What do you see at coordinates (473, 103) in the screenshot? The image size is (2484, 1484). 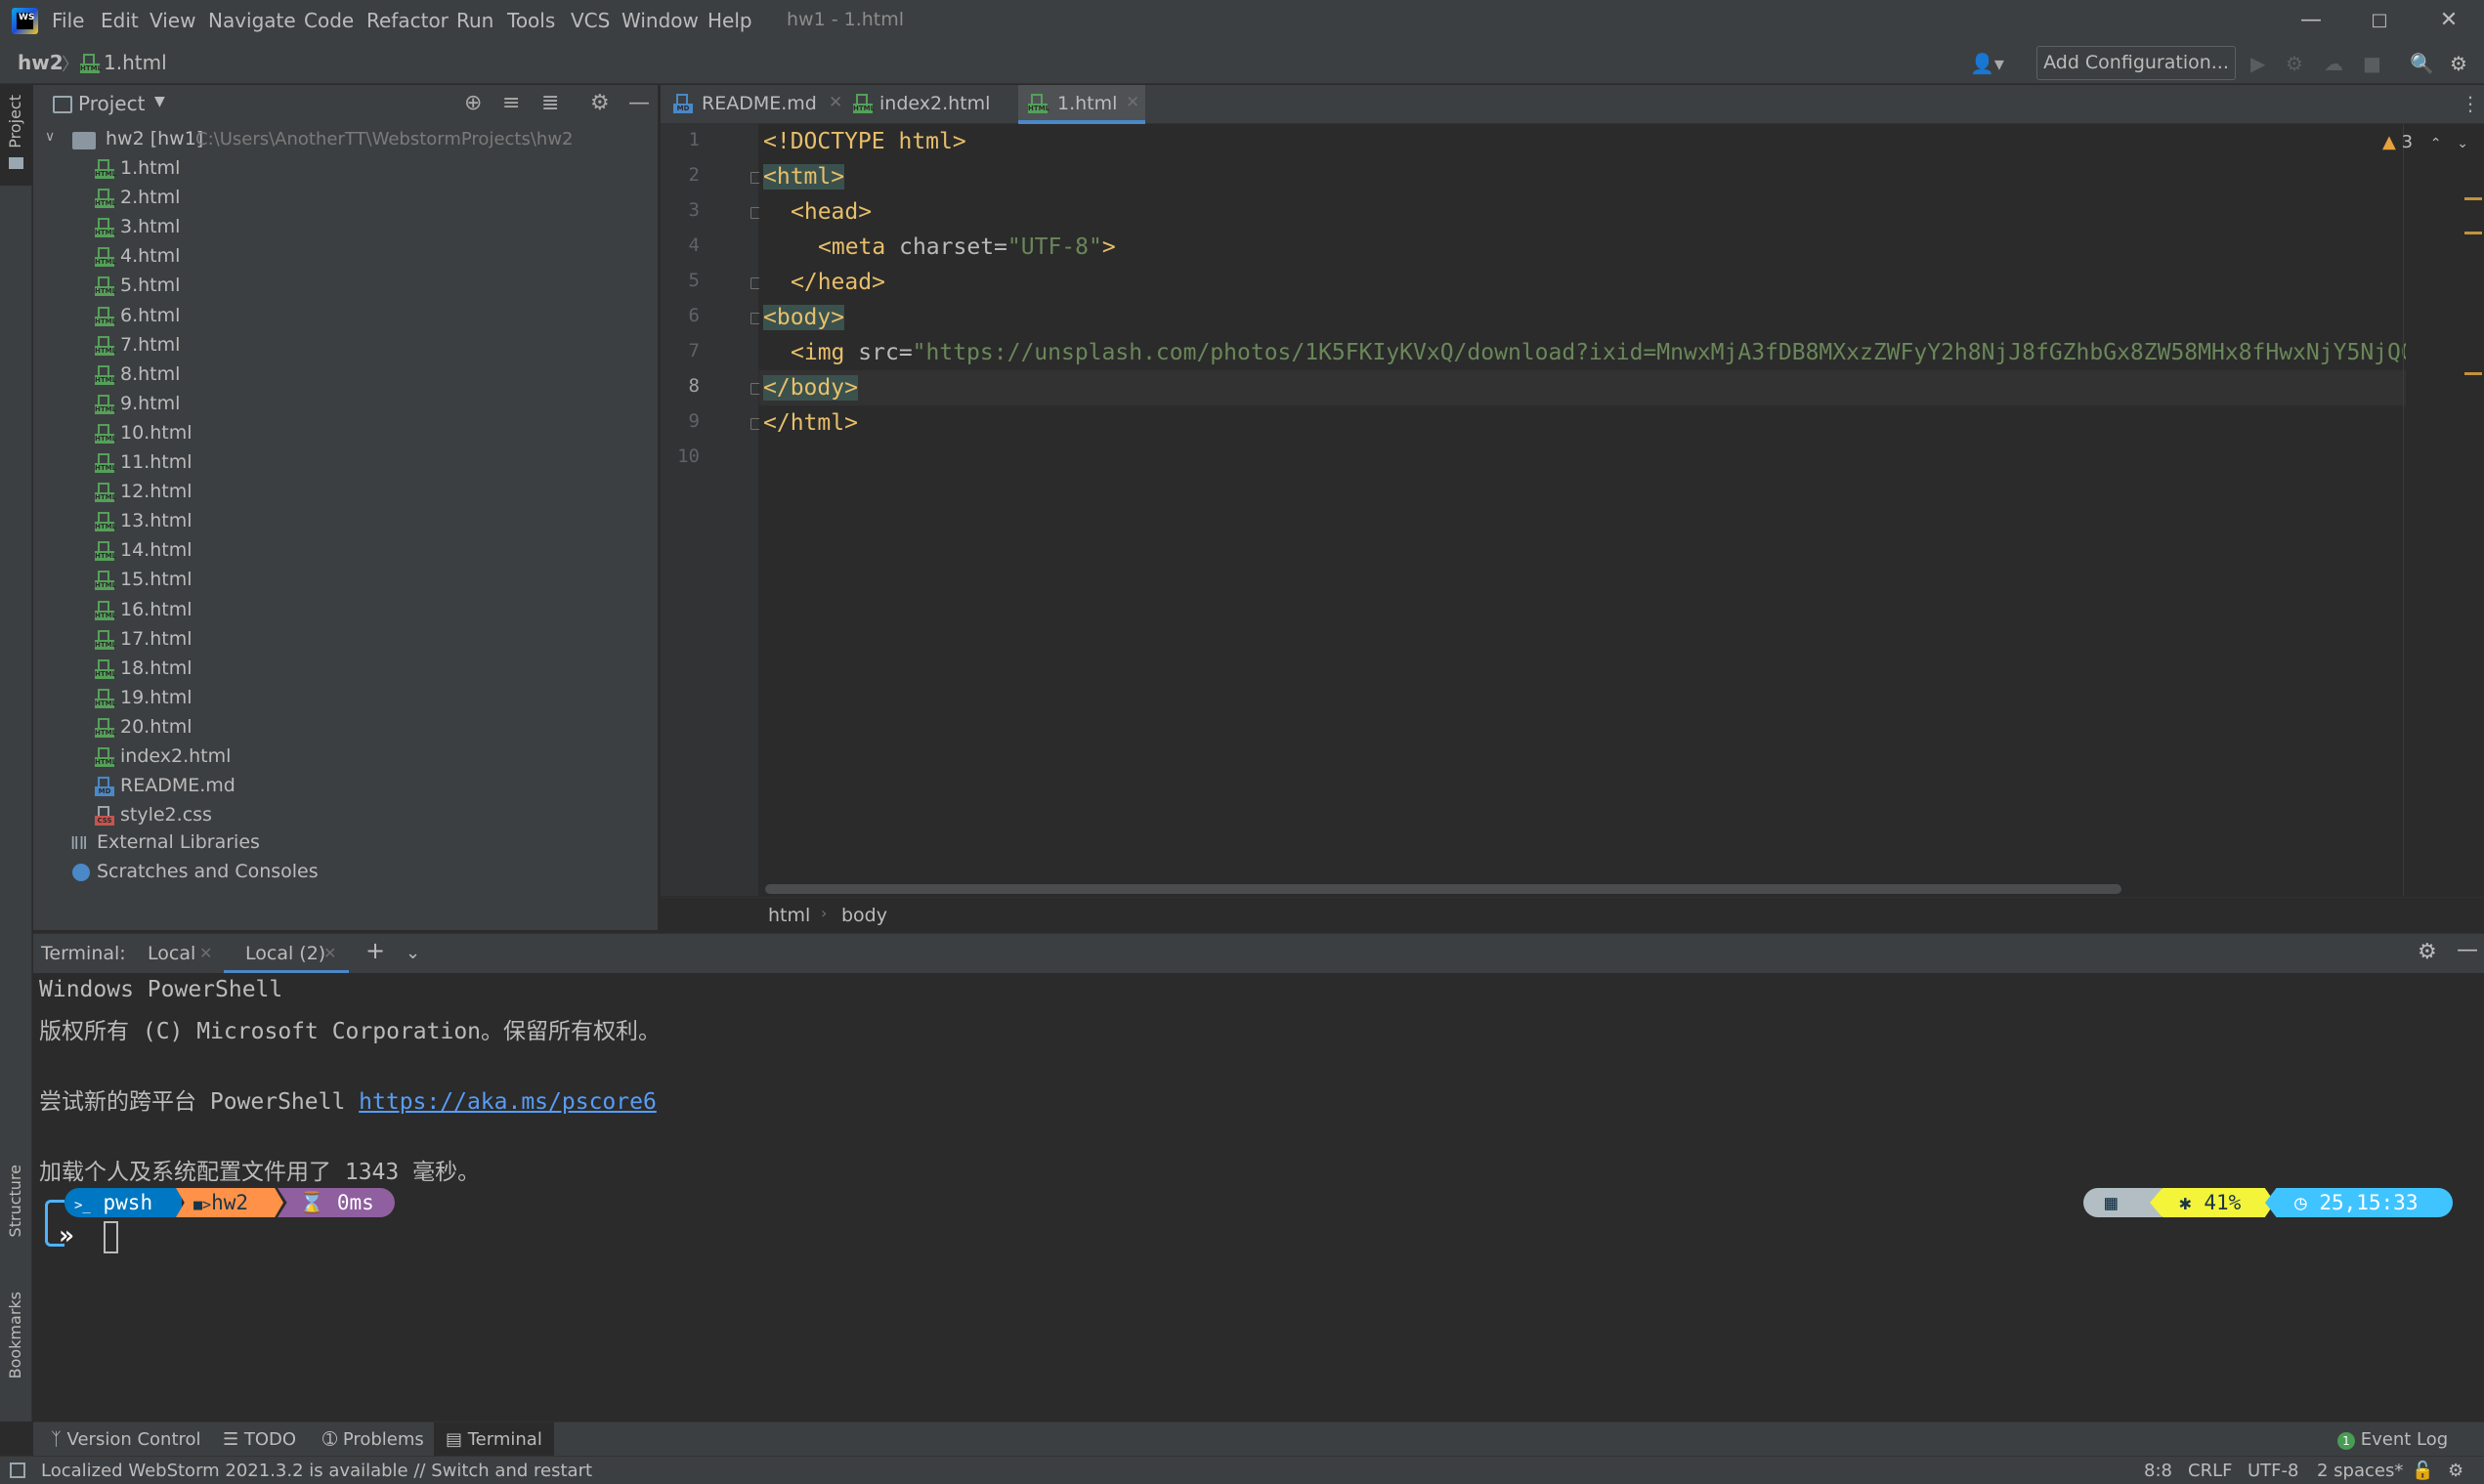 I see `locate-file-icon: ⊕` at bounding box center [473, 103].